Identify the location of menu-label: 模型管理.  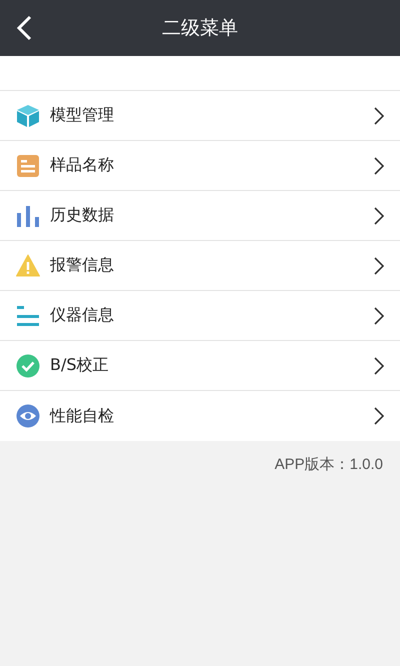
(82, 115).